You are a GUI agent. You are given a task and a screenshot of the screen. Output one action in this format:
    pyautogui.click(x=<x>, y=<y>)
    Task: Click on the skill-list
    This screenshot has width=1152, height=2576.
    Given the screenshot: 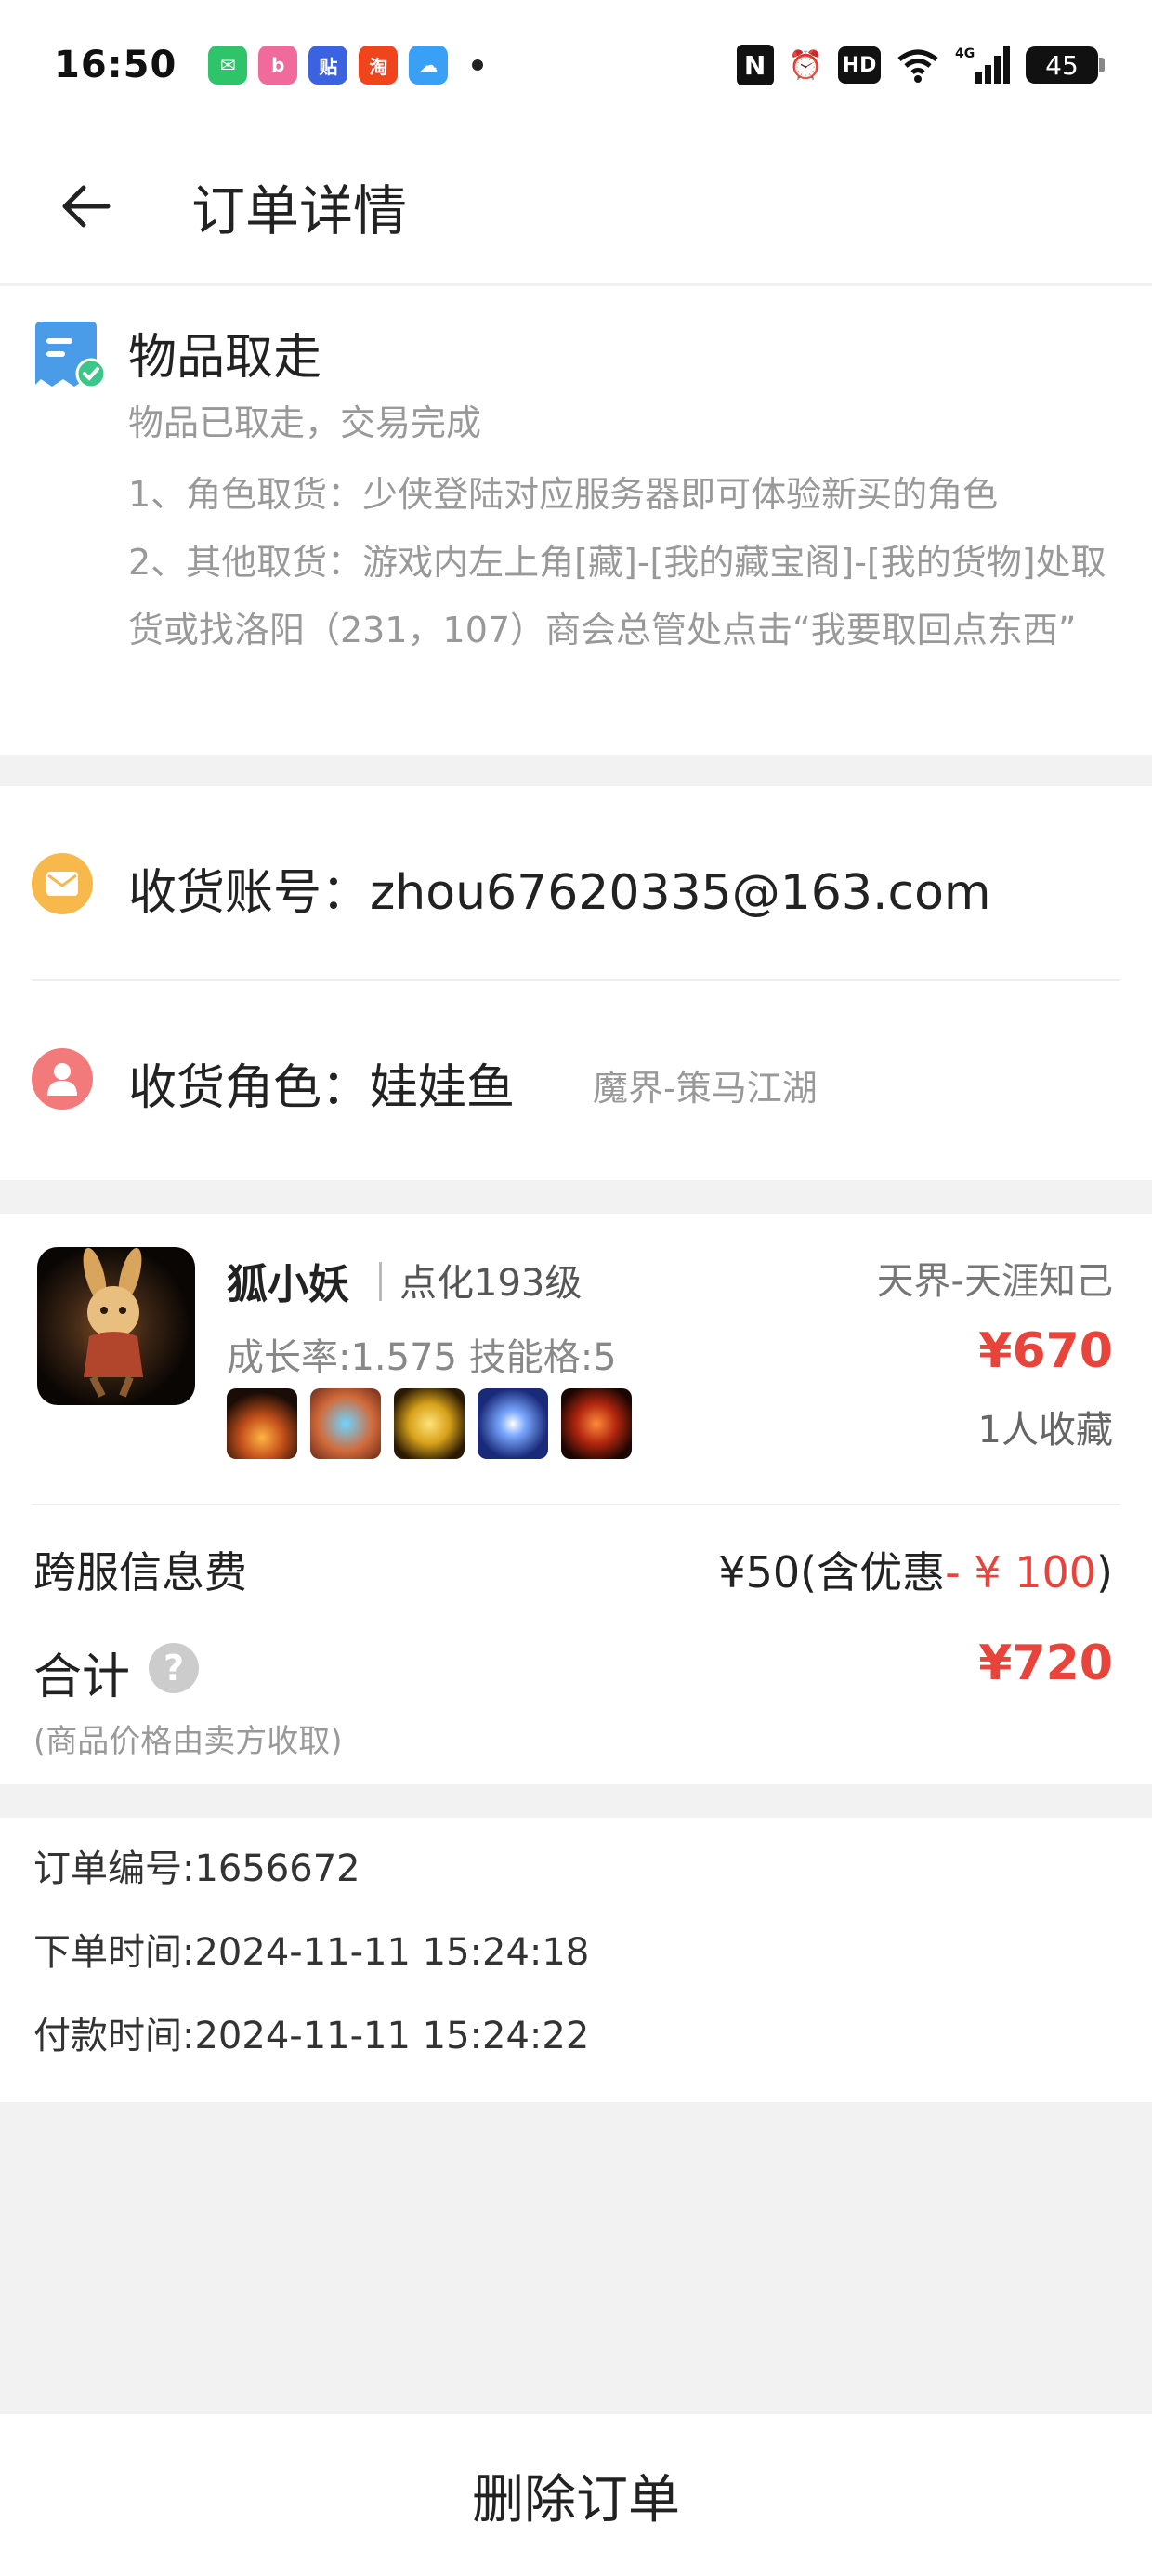 What is the action you would take?
    pyautogui.click(x=429, y=1423)
    